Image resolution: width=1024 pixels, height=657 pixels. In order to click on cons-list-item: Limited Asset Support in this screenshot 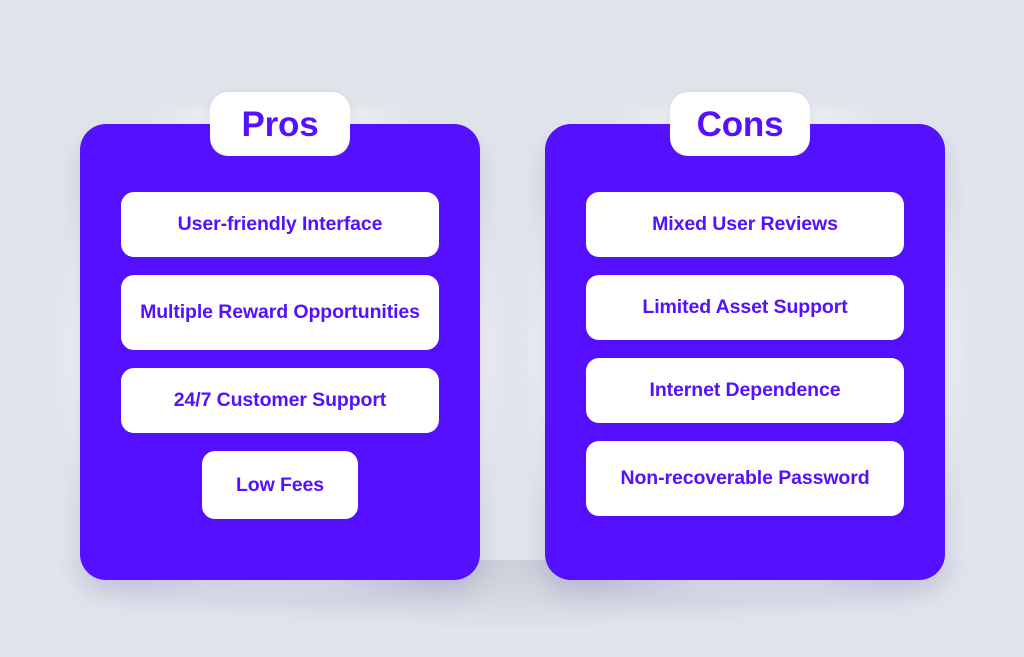, I will do `click(745, 307)`.